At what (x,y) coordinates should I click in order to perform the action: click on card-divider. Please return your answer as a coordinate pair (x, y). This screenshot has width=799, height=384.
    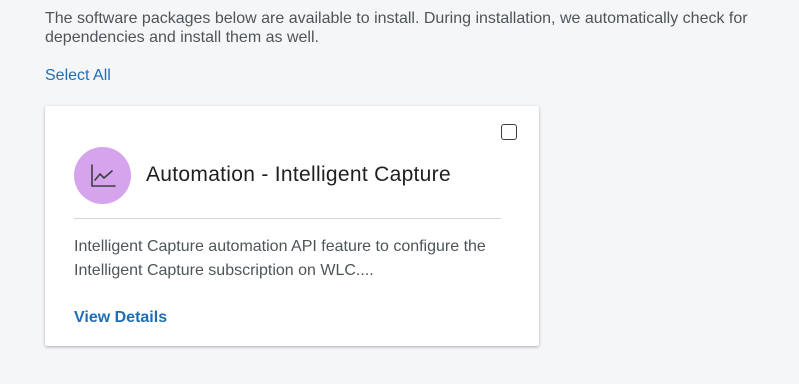
    Looking at the image, I should click on (287, 218).